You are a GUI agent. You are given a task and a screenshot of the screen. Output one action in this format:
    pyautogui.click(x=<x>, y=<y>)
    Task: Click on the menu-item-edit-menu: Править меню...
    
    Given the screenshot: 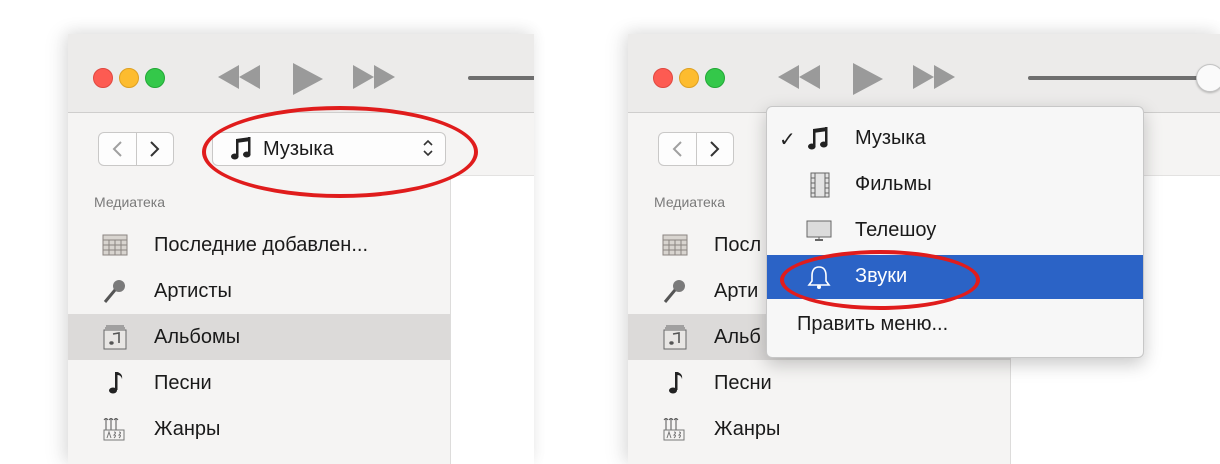 What is the action you would take?
    pyautogui.click(x=955, y=325)
    